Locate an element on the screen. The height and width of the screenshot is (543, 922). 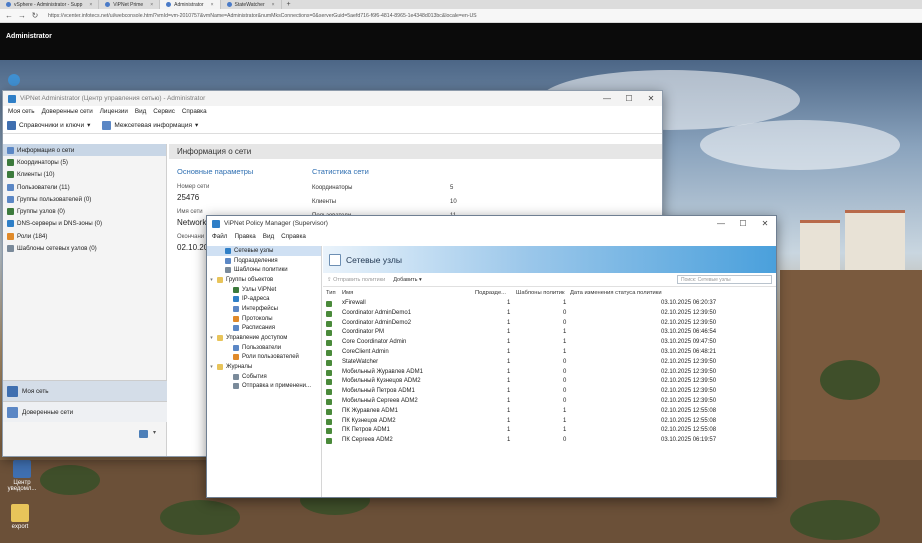
send-policies-label: Отправить политики is located at coordinates (359, 279).